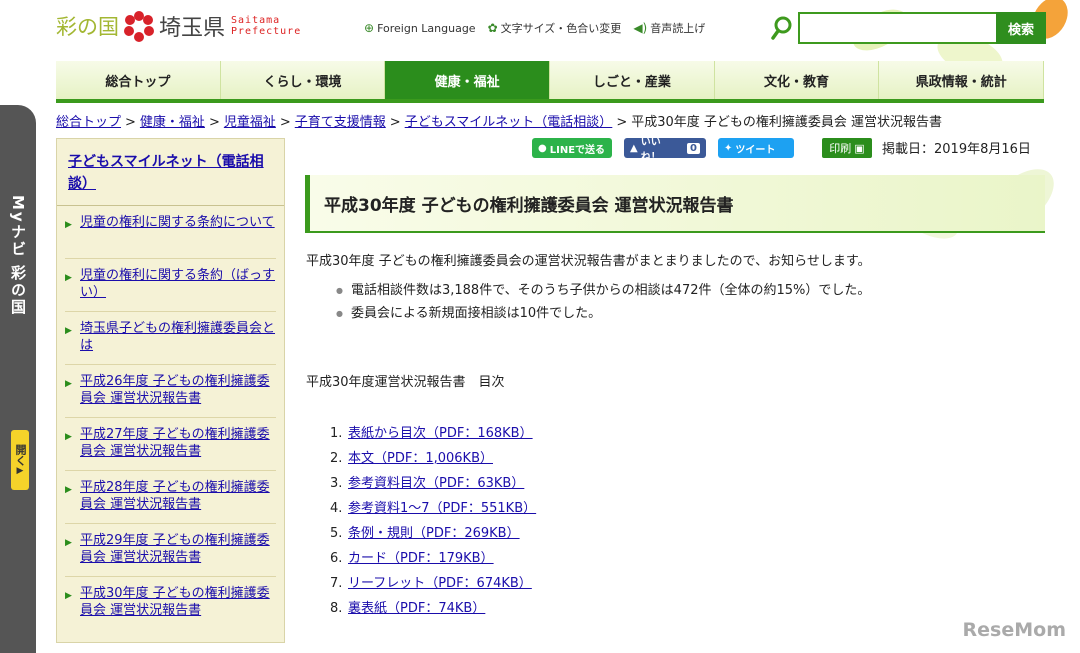  I want to click on mynavi-open-button: 開く ▶, so click(20, 460).